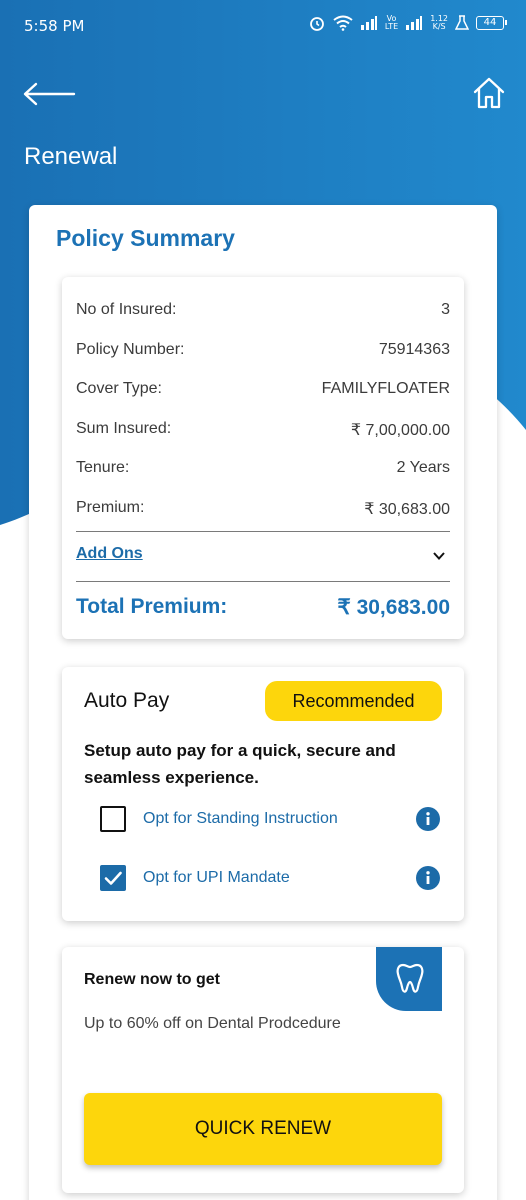 Image resolution: width=526 pixels, height=1200 pixels. I want to click on arrow-left-icon, so click(49, 94).